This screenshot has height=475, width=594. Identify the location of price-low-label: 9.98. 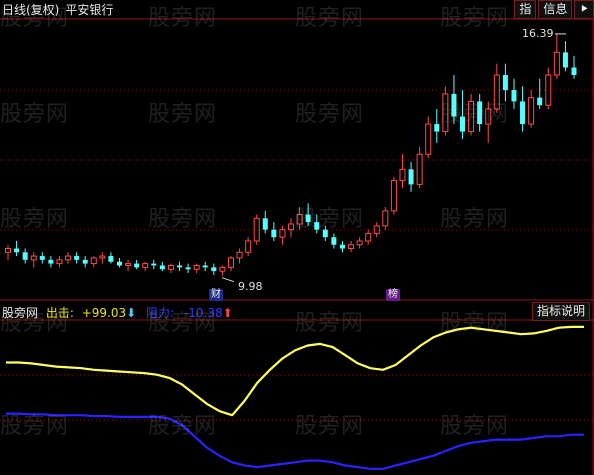
(250, 286).